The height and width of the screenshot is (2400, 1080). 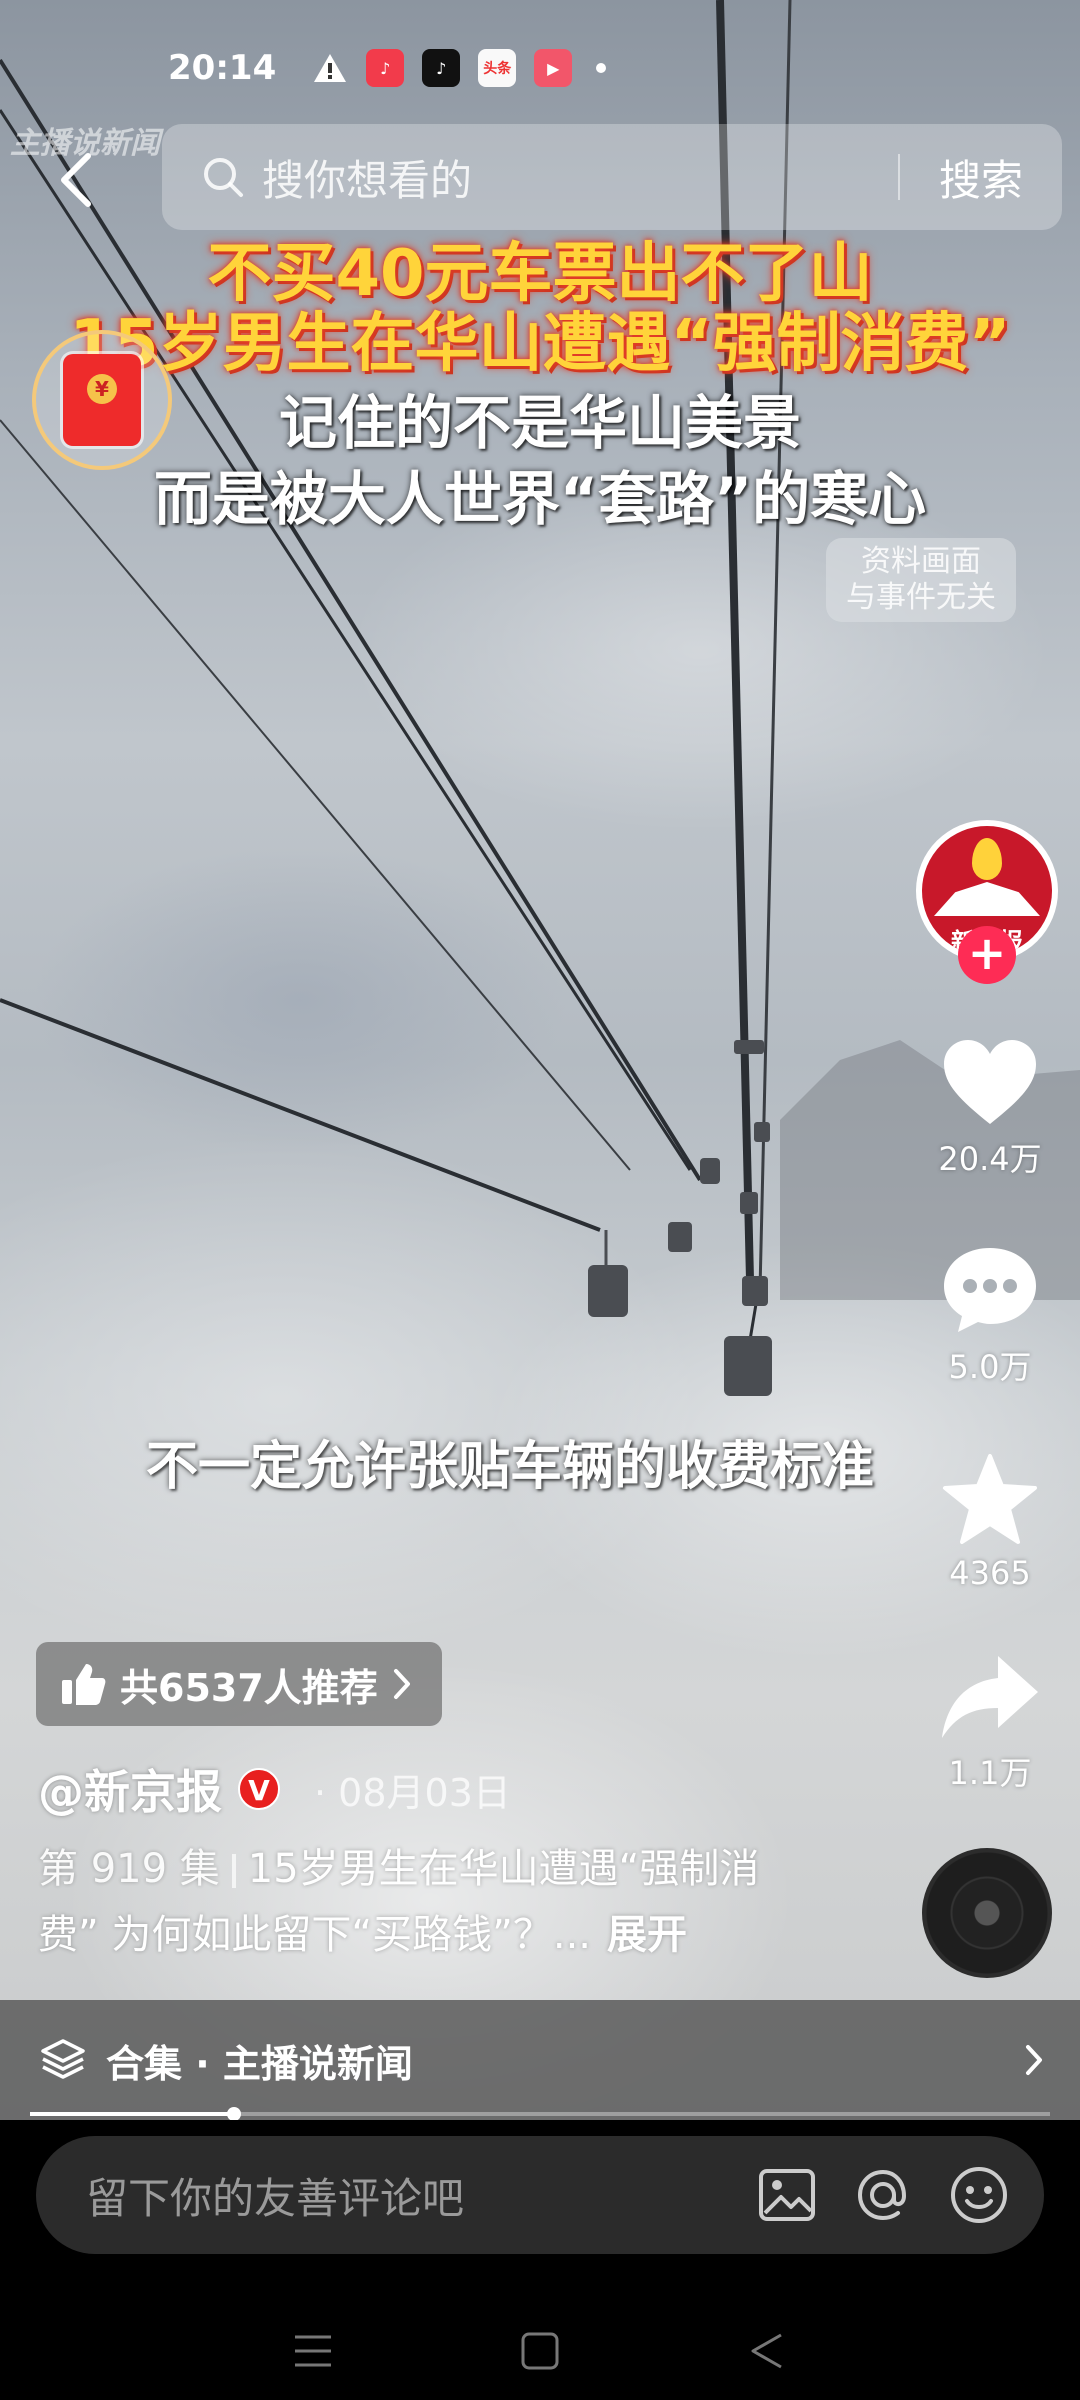 I want to click on collection-label: 合集 · 主播说新闻, so click(x=259, y=2063).